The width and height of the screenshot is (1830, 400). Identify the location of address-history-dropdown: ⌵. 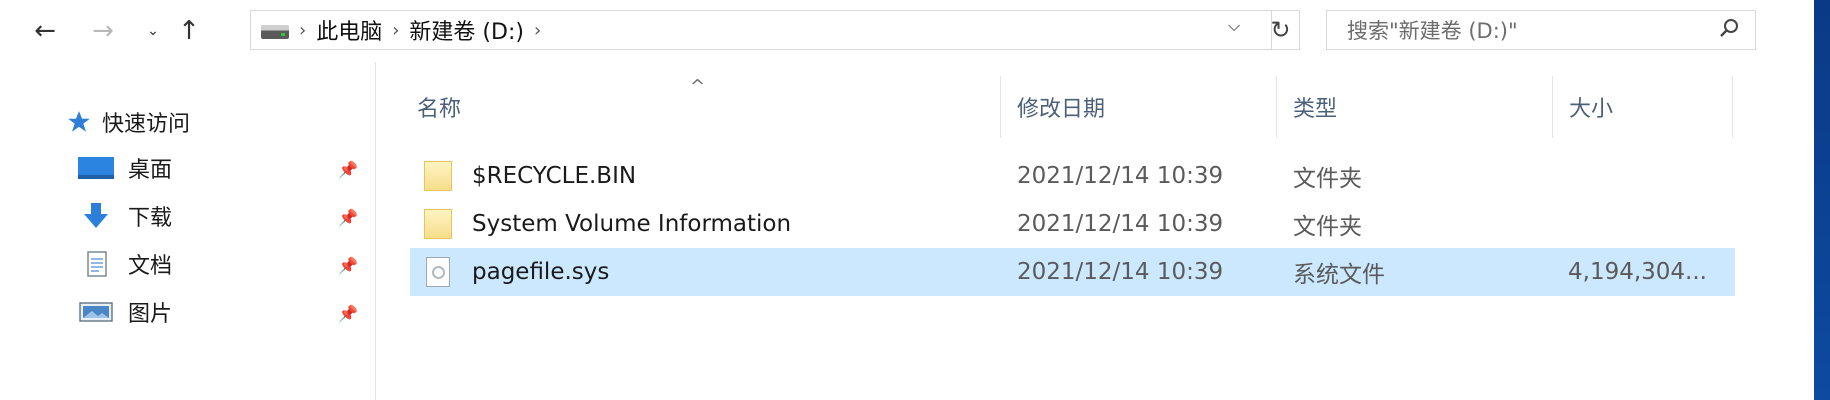
(1234, 26).